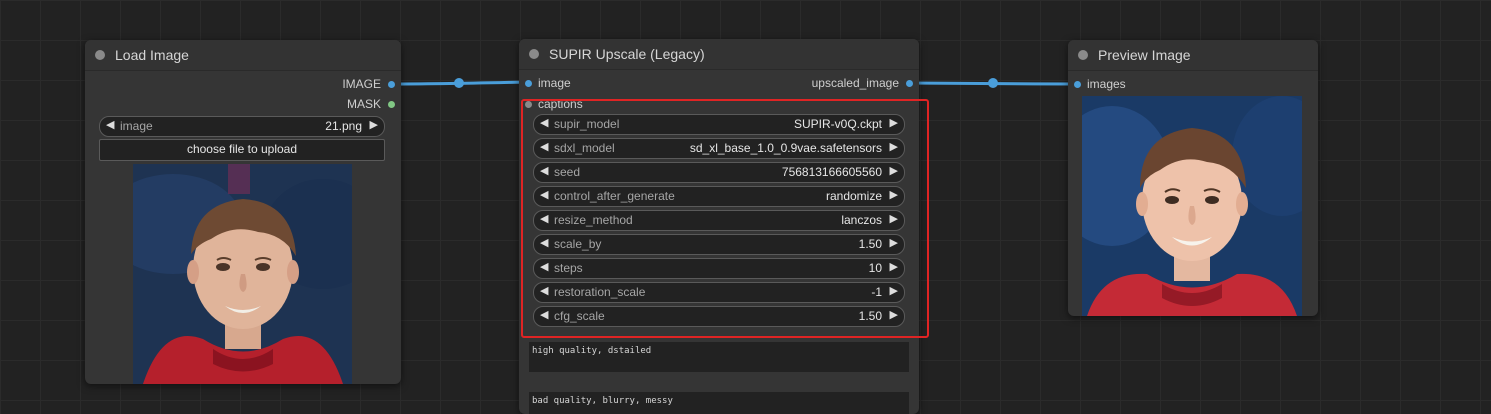 The image size is (1491, 414). What do you see at coordinates (243, 55) in the screenshot?
I see `node-title-bar: Load Image` at bounding box center [243, 55].